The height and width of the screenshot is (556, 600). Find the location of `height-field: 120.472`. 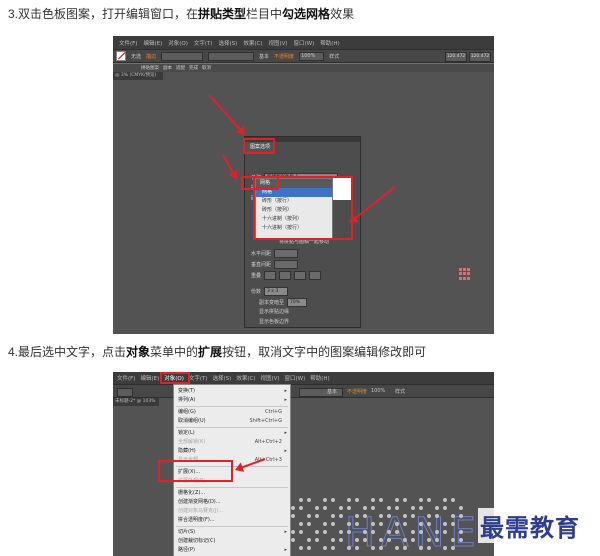

height-field: 120.472 is located at coordinates (480, 57).